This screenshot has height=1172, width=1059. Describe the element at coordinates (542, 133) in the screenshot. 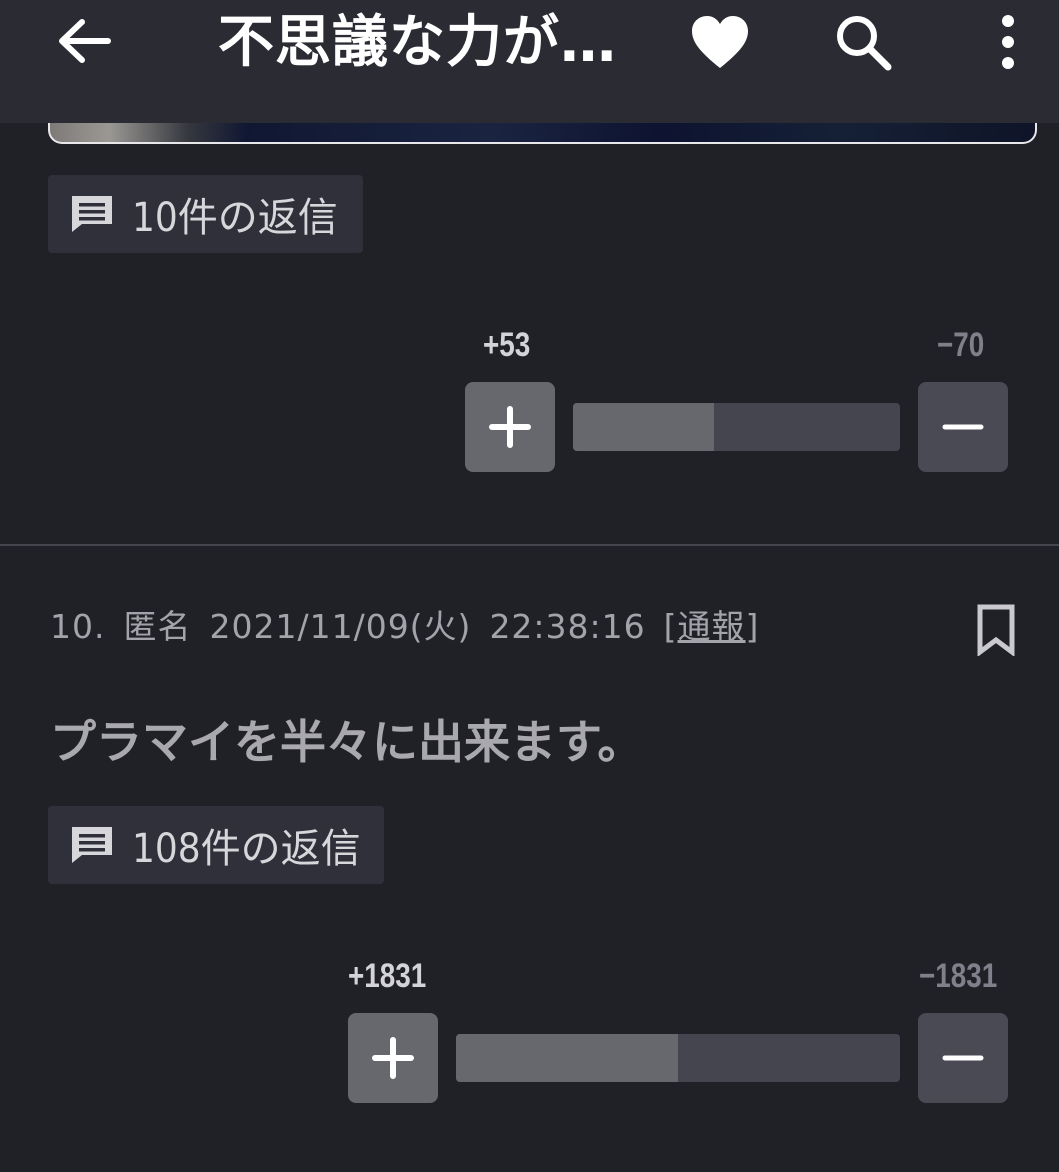

I see `comment-image` at that location.